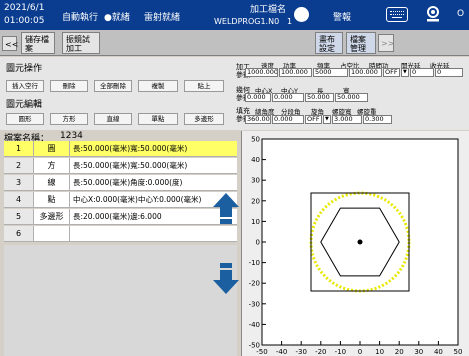 The height and width of the screenshot is (356, 469). I want to click on elem-ops-title: 圖元操作, so click(24, 69).